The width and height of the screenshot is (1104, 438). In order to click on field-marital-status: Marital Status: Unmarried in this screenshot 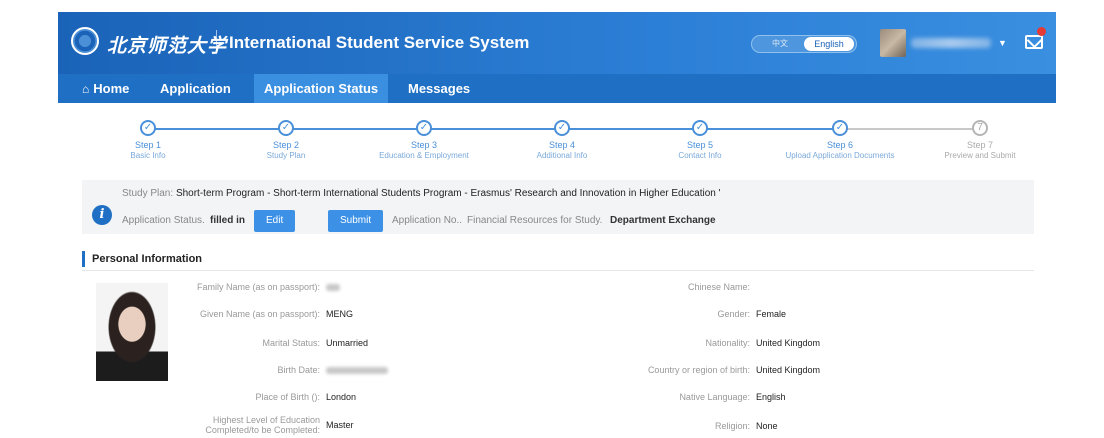, I will do `click(269, 343)`.